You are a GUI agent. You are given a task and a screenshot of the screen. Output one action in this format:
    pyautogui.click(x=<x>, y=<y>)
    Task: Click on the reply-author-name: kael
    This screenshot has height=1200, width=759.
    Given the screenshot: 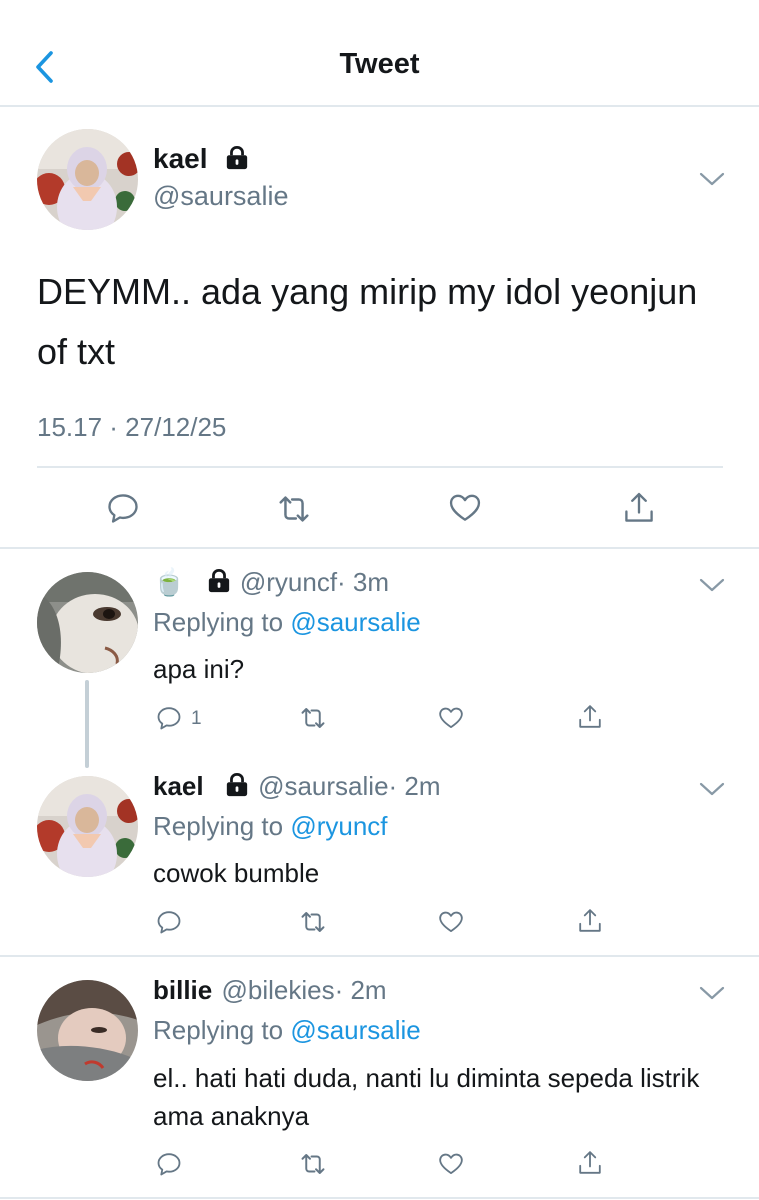 What is the action you would take?
    pyautogui.click(x=178, y=786)
    